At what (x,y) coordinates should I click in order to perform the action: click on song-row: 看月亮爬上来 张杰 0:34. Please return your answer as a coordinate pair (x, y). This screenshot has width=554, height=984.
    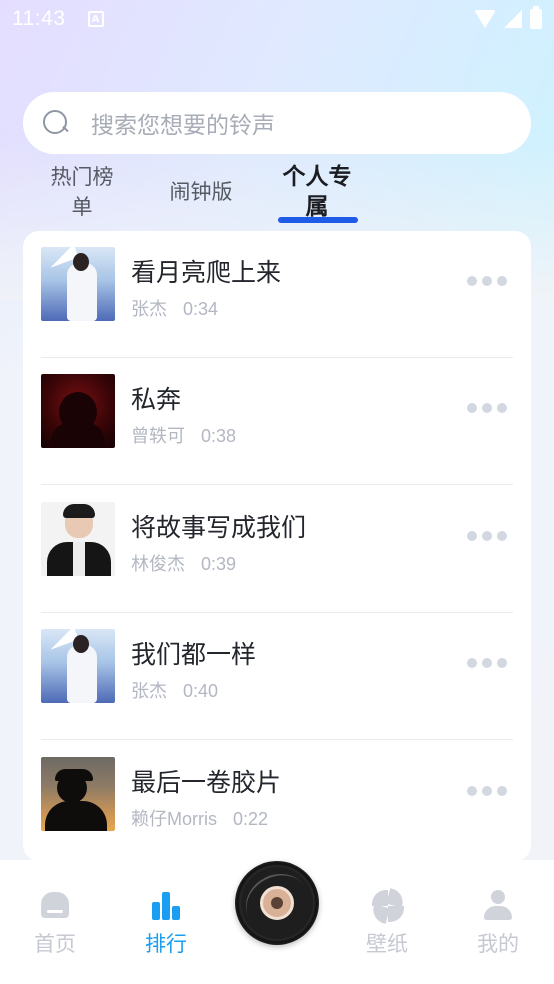
    Looking at the image, I should click on (277, 294).